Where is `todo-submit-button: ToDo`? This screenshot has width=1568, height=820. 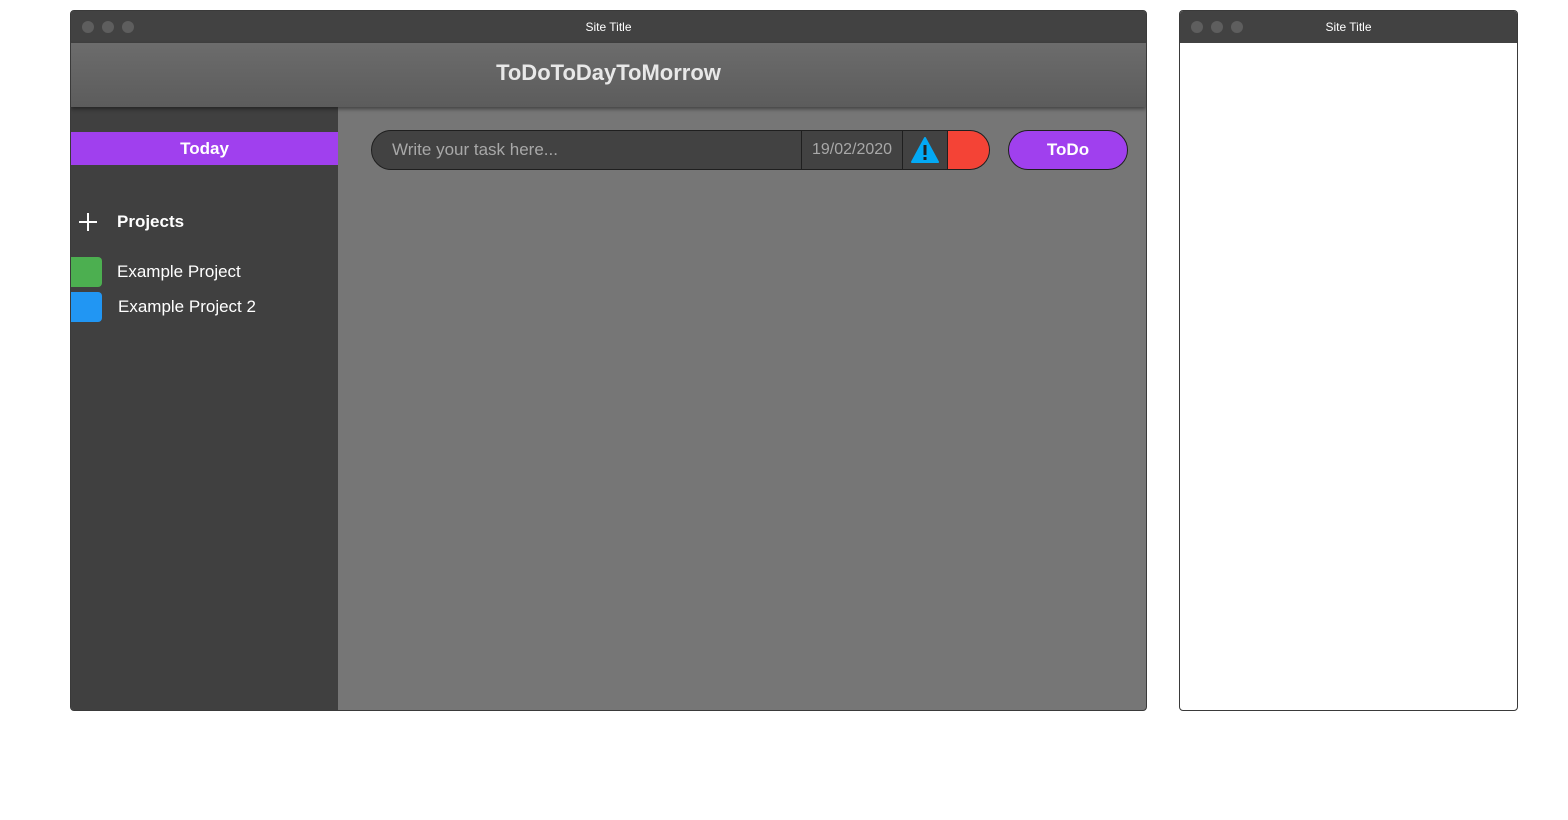 todo-submit-button: ToDo is located at coordinates (1068, 150).